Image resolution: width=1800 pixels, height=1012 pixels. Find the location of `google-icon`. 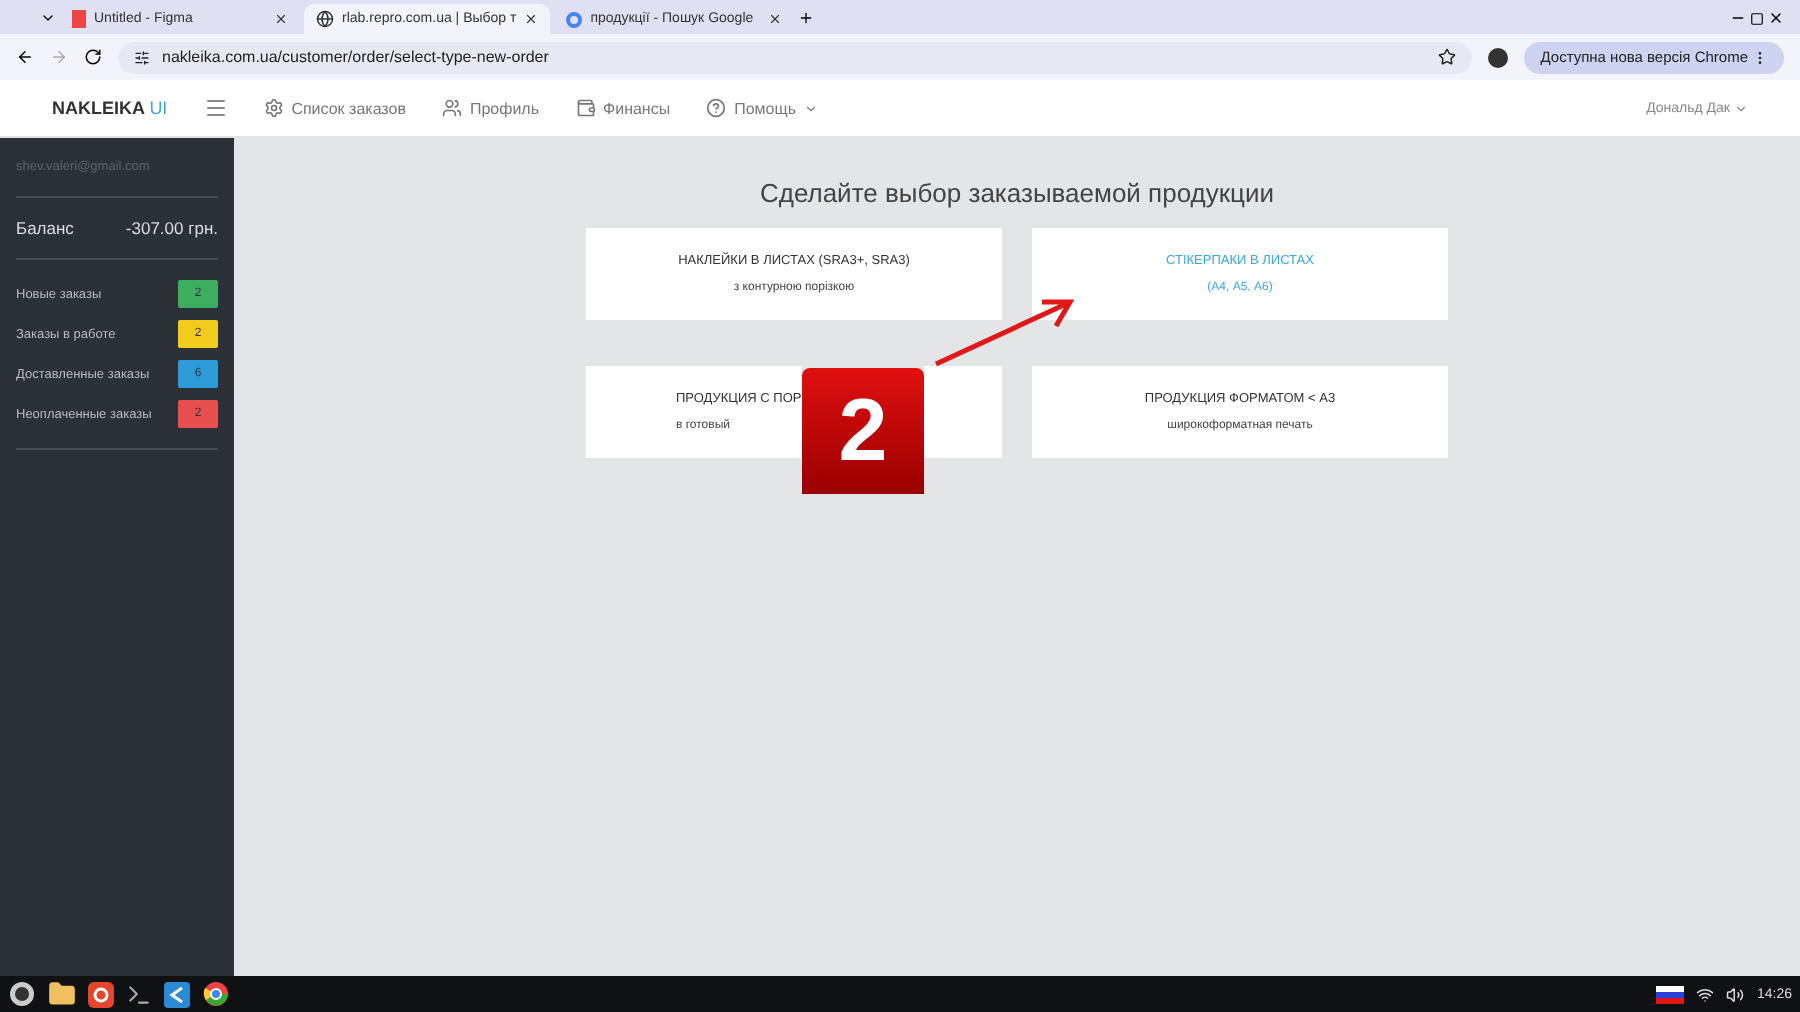

google-icon is located at coordinates (574, 19).